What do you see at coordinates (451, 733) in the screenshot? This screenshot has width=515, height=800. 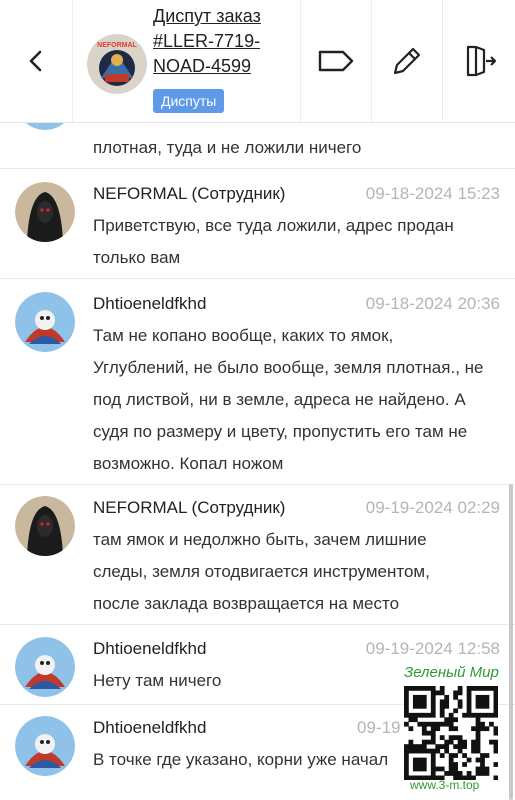 I see `qr-code` at bounding box center [451, 733].